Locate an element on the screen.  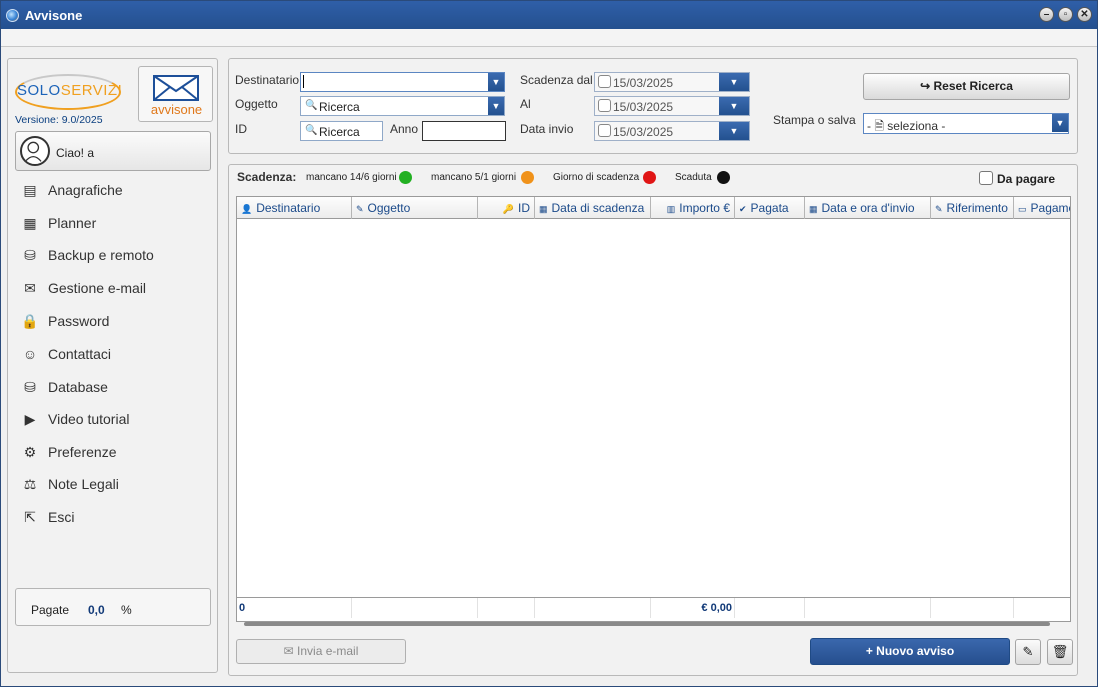
footer-count: 0 is located at coordinates (294, 608).